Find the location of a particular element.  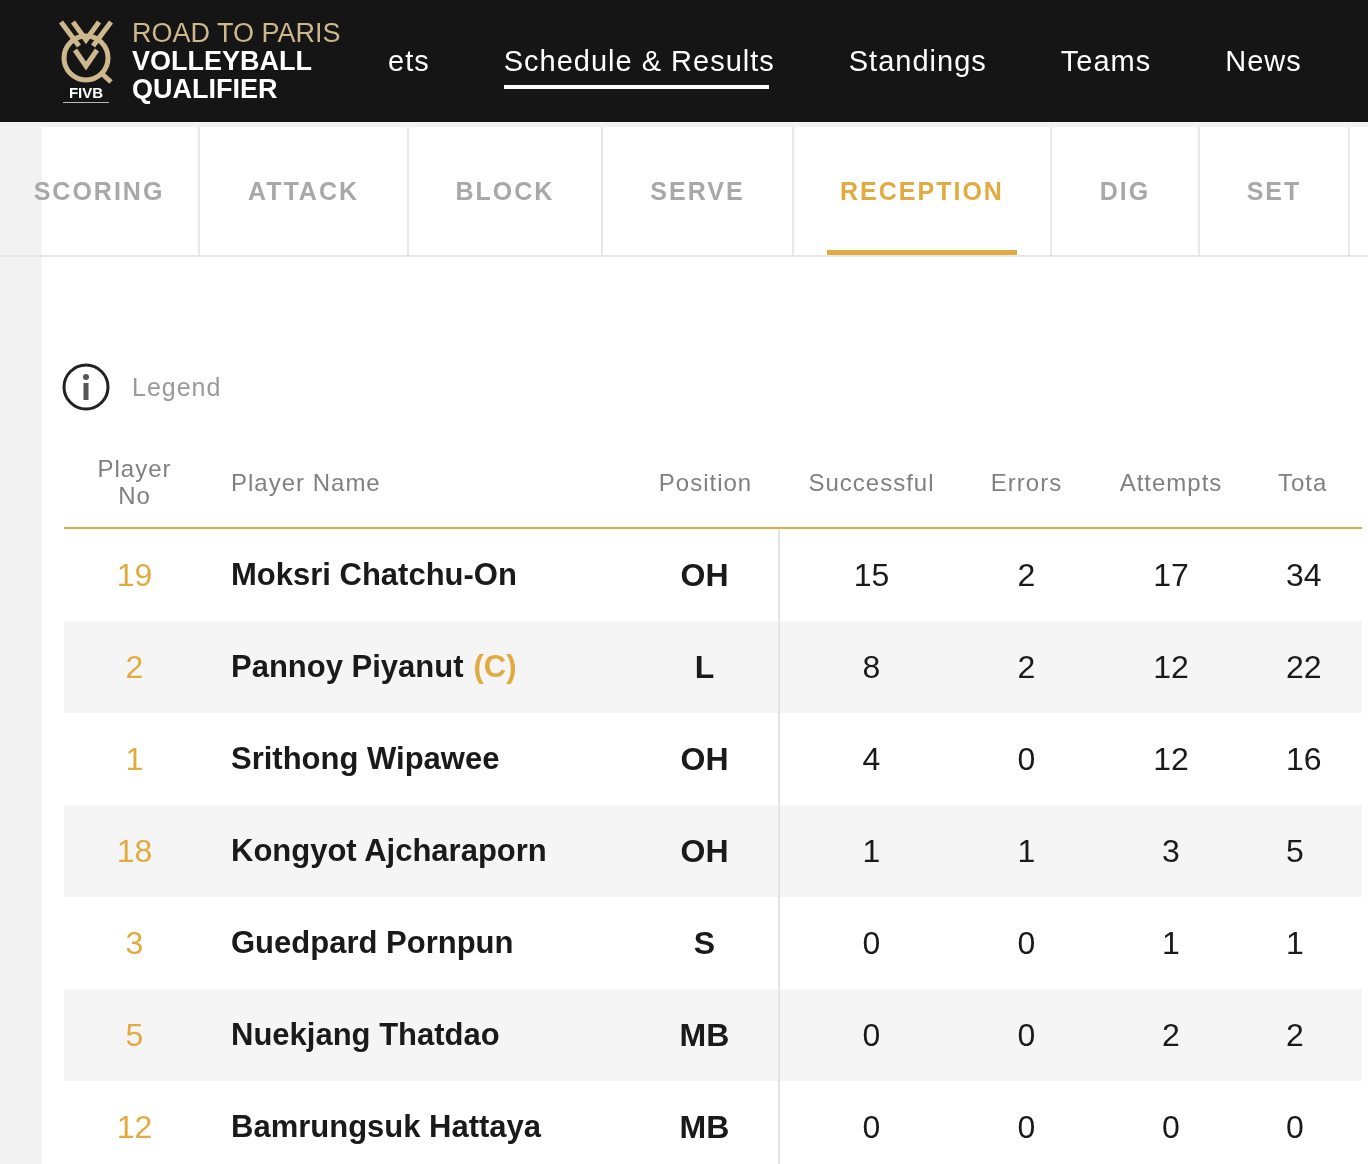

stat-tab: ATTACK is located at coordinates (304, 191).